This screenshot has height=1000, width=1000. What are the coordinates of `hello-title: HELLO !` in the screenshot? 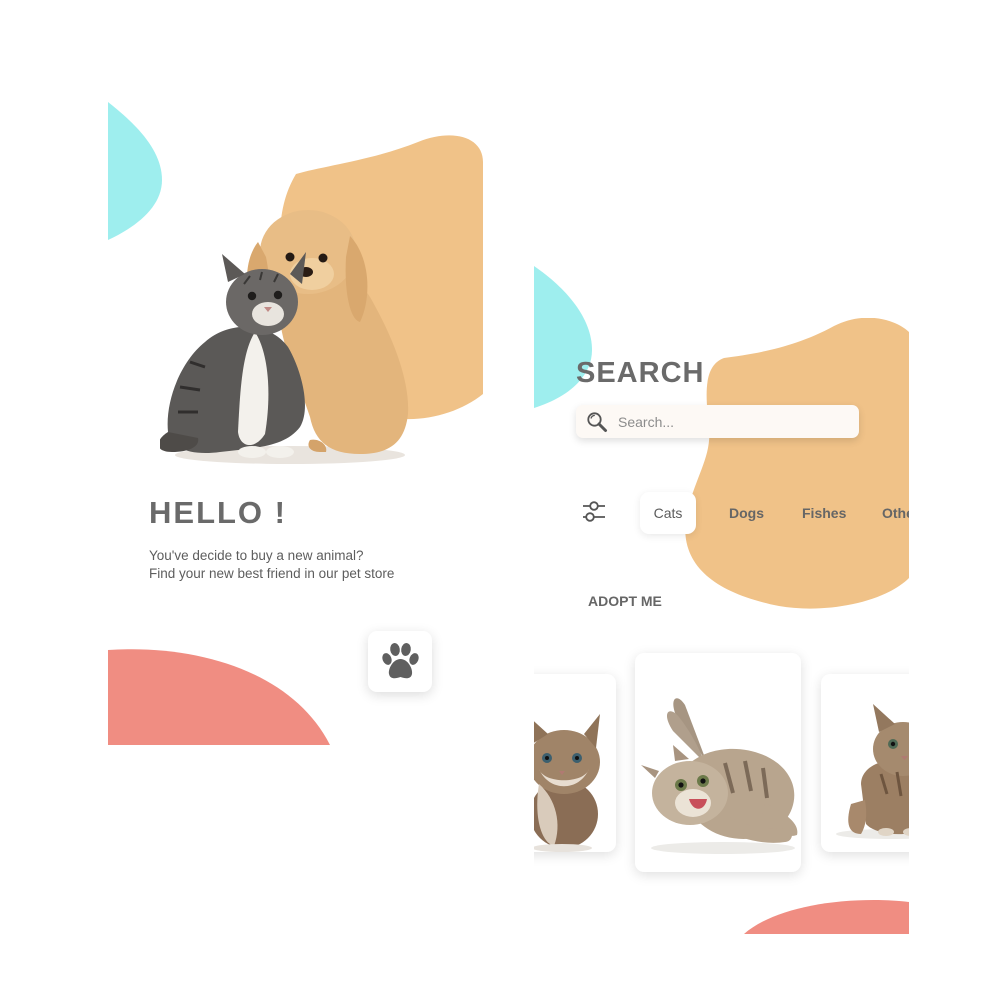 It's located at (218, 512).